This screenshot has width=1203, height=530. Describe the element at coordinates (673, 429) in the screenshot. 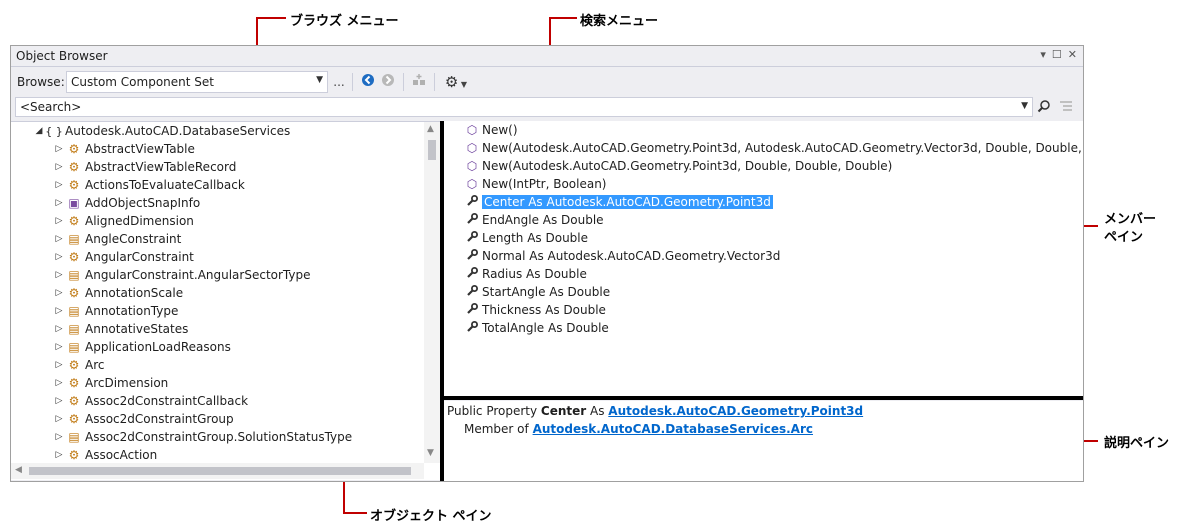

I see `member-of-link: Autodesk.AutoCAD.DatabaseServices.Arc` at that location.